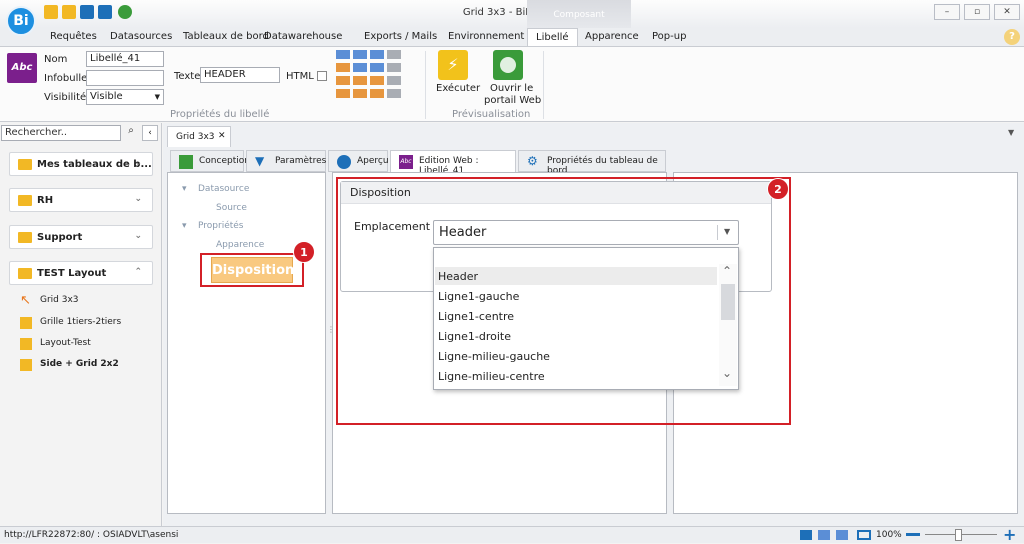 The width and height of the screenshot is (1024, 544). Describe the element at coordinates (73, 36) in the screenshot. I see `tab-requetes: Requêtes` at that location.